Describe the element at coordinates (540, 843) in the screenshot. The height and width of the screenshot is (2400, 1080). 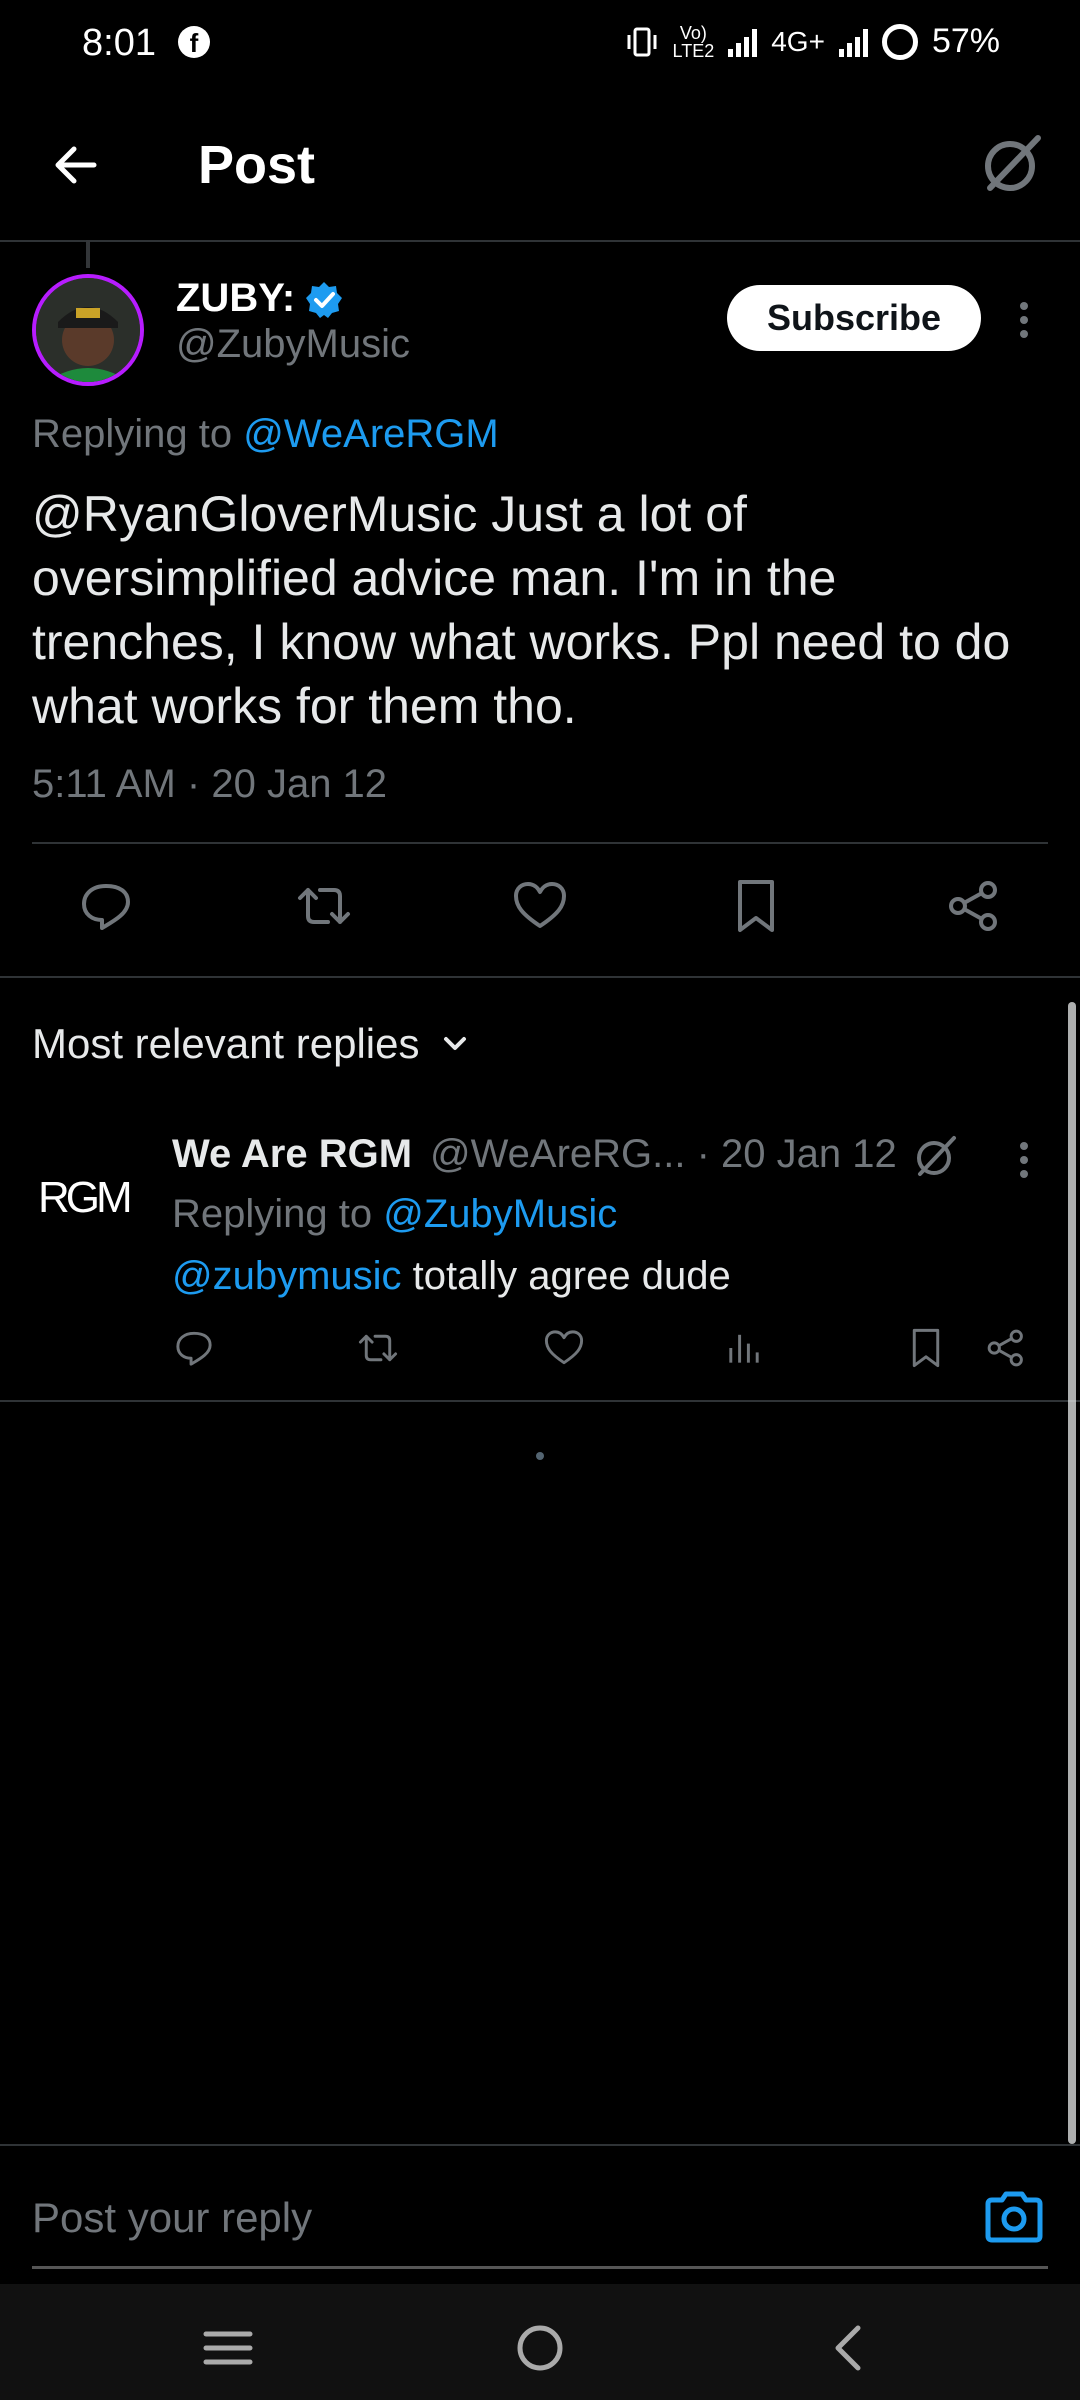
I see `divider` at that location.